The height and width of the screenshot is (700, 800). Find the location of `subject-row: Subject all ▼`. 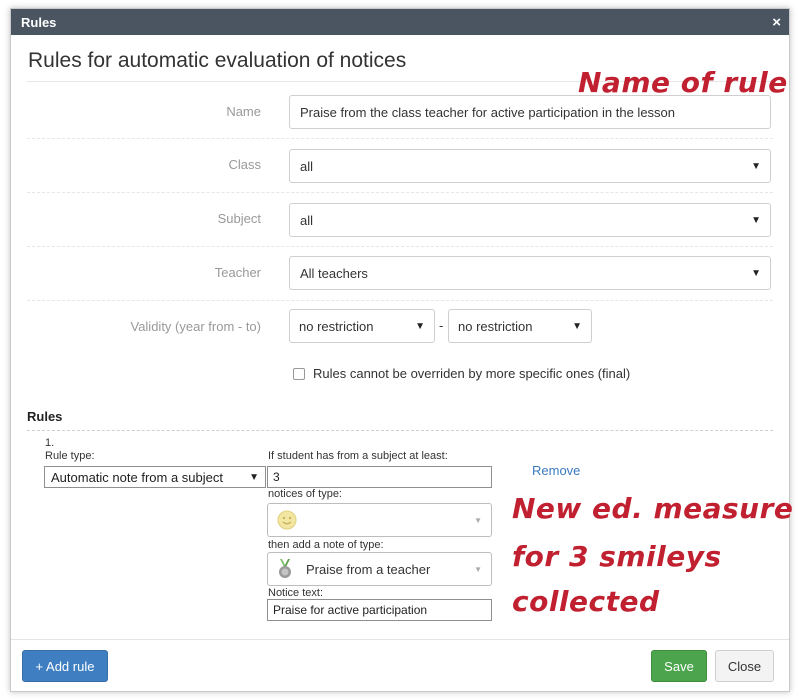

subject-row: Subject all ▼ is located at coordinates (400, 220).